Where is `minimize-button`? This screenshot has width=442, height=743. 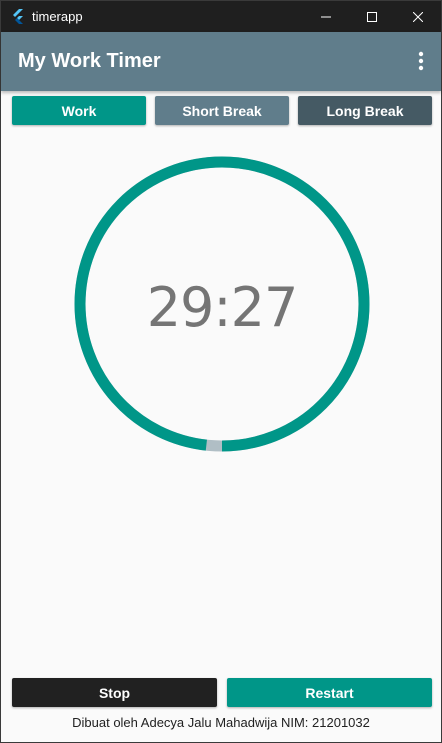 minimize-button is located at coordinates (326, 16).